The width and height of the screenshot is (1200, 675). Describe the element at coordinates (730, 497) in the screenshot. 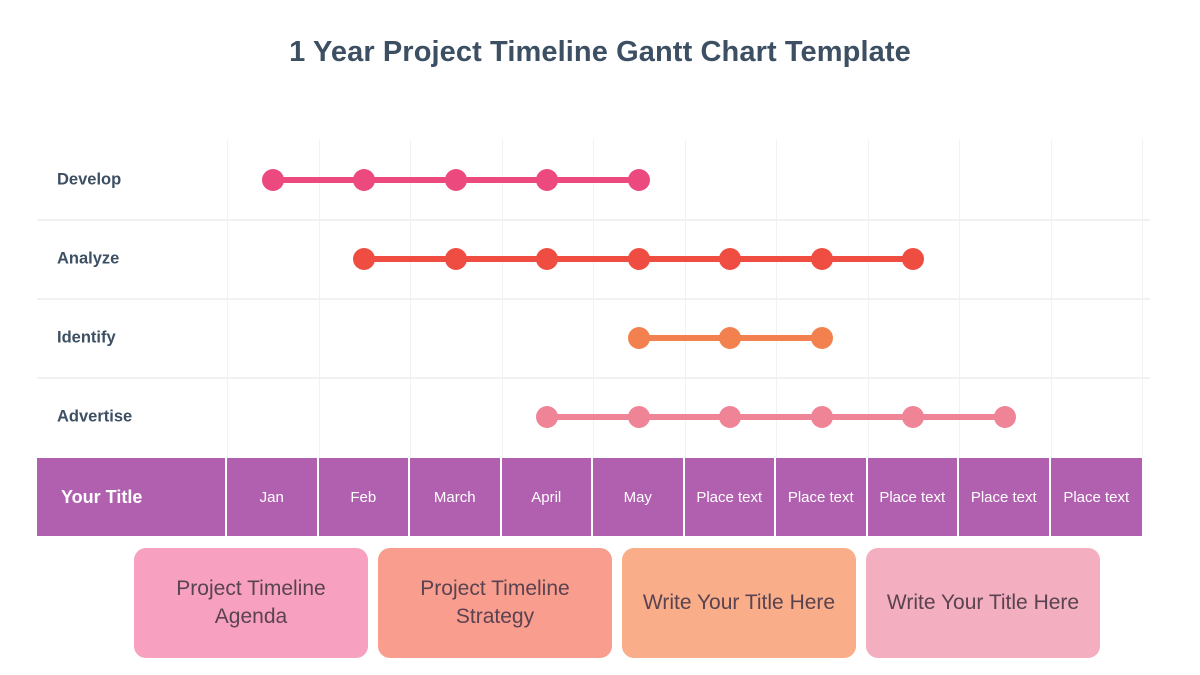

I see `month-header-cell-5: Place text` at that location.